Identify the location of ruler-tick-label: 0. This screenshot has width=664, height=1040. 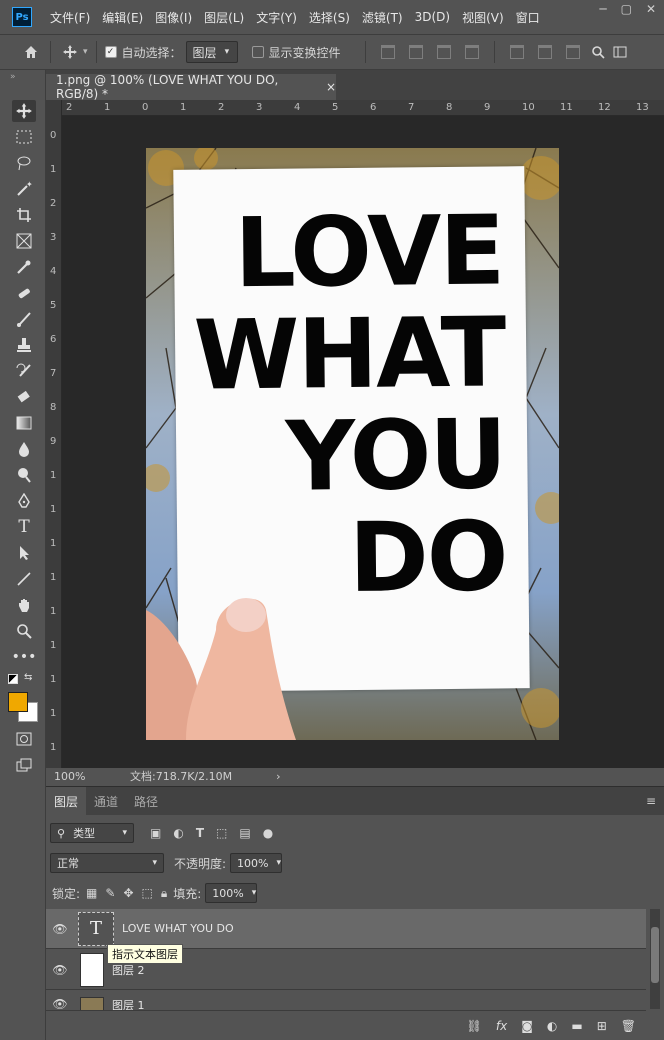
(145, 107).